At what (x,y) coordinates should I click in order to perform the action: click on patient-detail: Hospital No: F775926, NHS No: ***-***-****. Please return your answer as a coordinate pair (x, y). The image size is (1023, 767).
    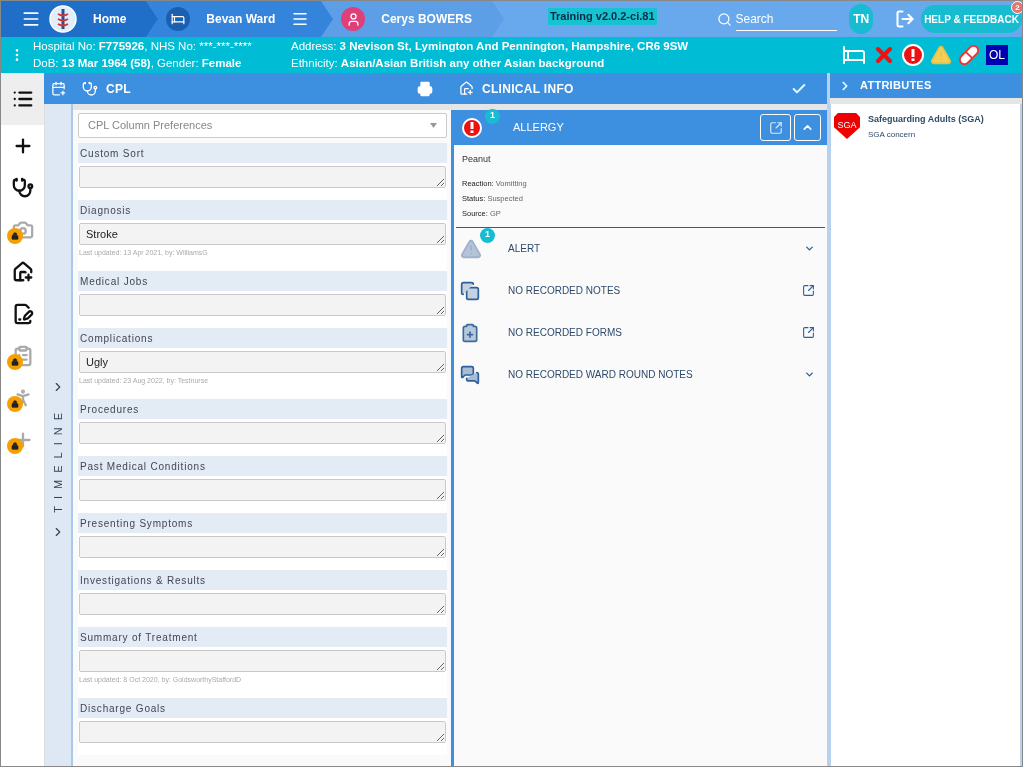
    Looking at the image, I should click on (143, 46).